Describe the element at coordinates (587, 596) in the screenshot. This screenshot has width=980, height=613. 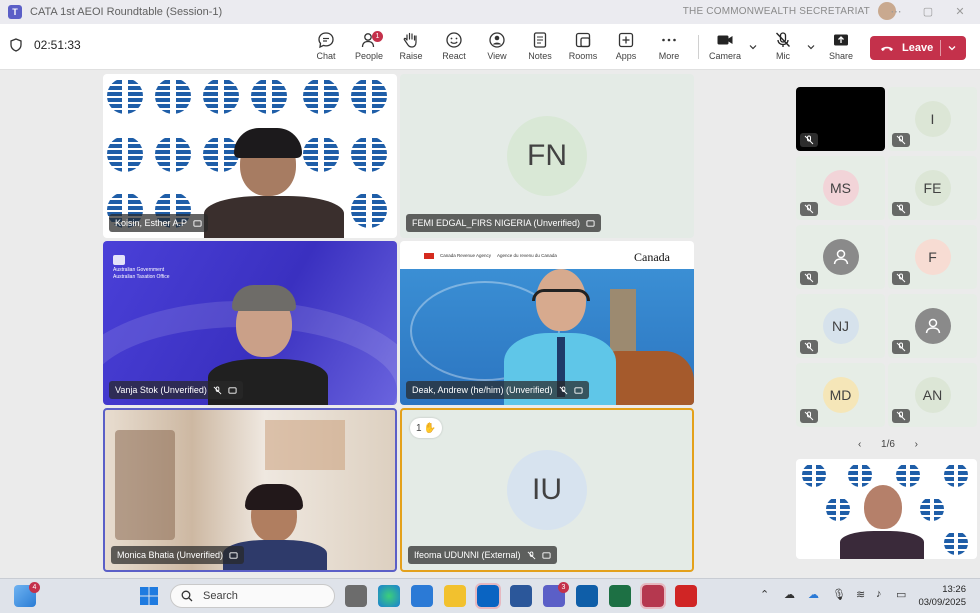
I see `webex-icon` at that location.